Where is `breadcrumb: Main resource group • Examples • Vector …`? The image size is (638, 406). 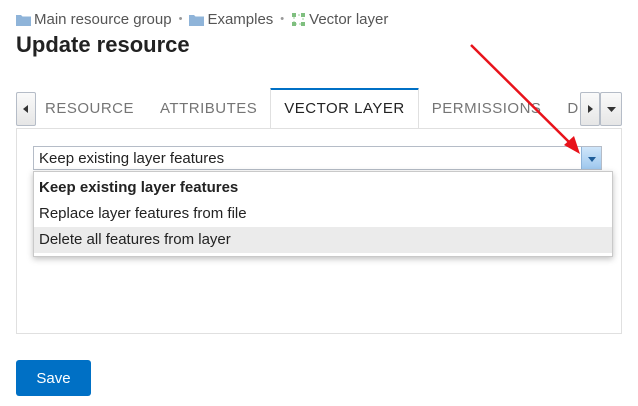
breadcrumb: Main resource group • Examples • Vector … is located at coordinates (202, 19).